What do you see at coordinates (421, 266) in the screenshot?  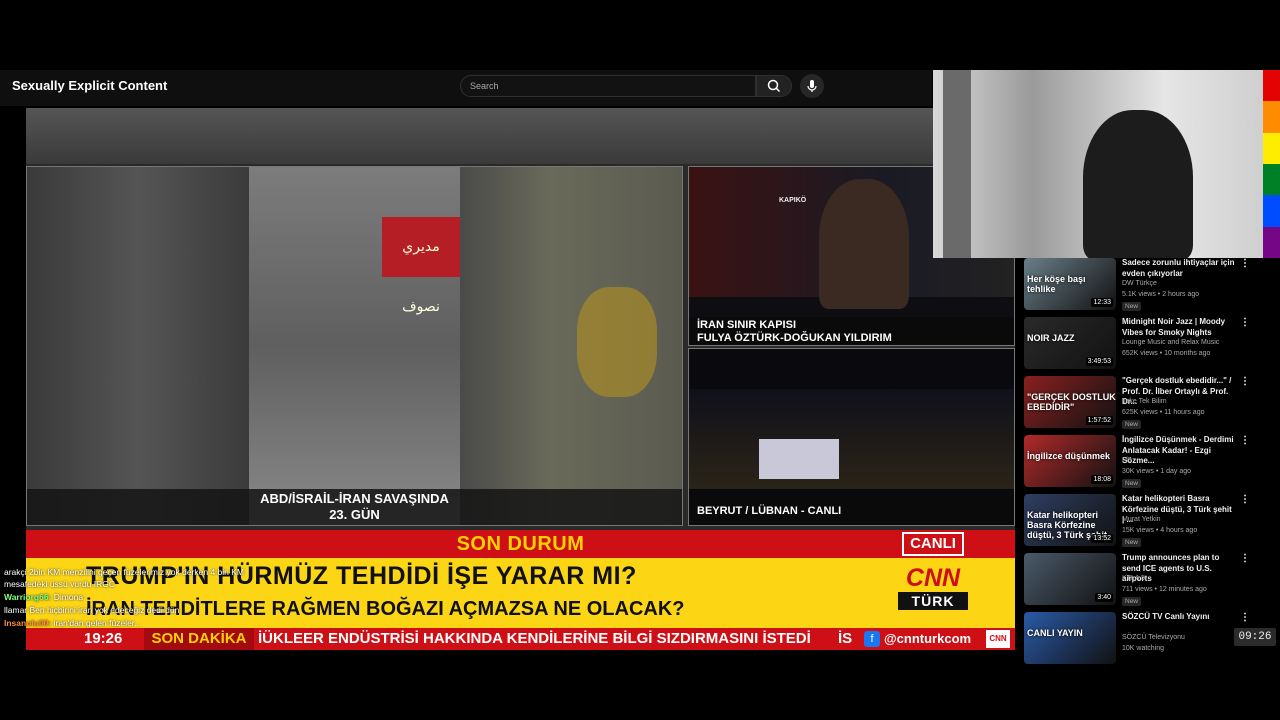 I see `shop-sign: ﻣﺪﻳﺮﻱ ﻧﺼﻮﻑ` at bounding box center [421, 266].